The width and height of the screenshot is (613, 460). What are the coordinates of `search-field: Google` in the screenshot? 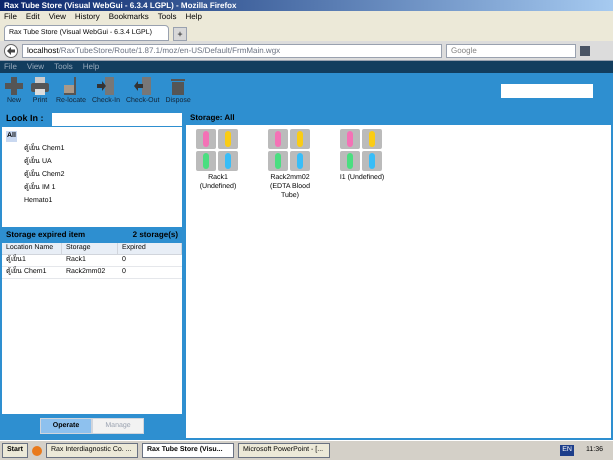 It's located at (511, 51).